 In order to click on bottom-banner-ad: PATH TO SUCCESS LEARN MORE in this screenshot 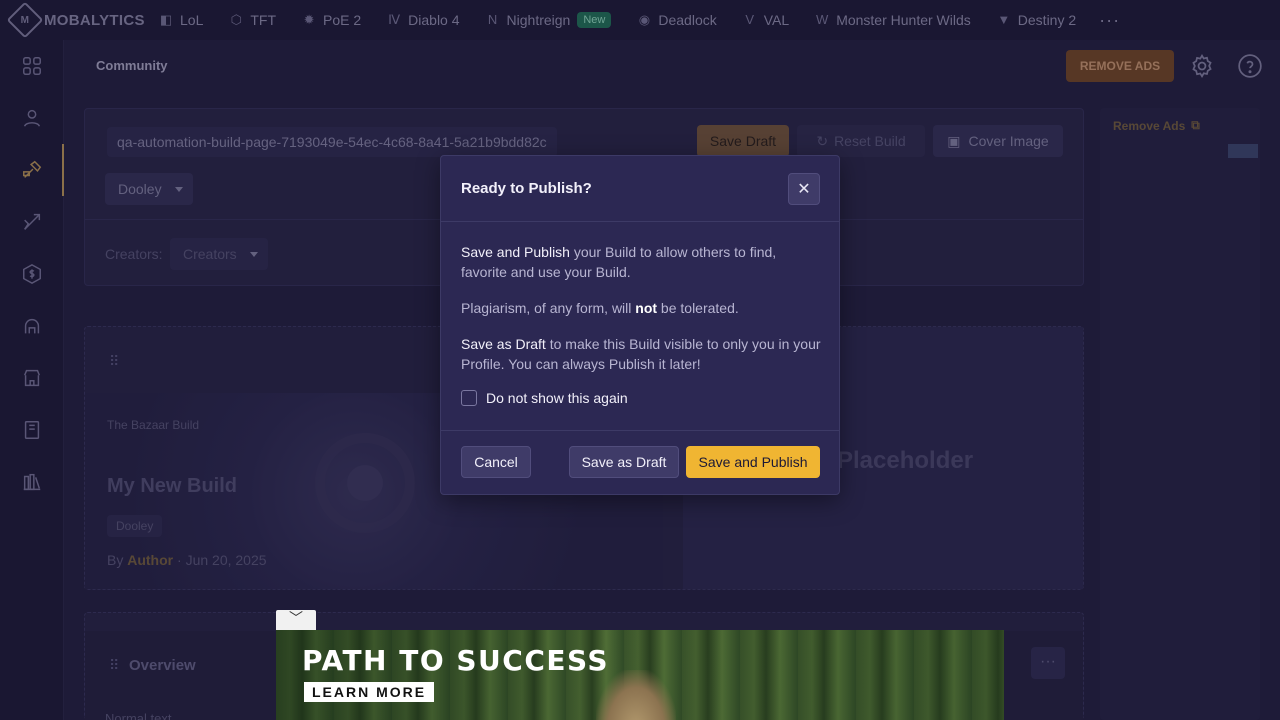, I will do `click(640, 675)`.